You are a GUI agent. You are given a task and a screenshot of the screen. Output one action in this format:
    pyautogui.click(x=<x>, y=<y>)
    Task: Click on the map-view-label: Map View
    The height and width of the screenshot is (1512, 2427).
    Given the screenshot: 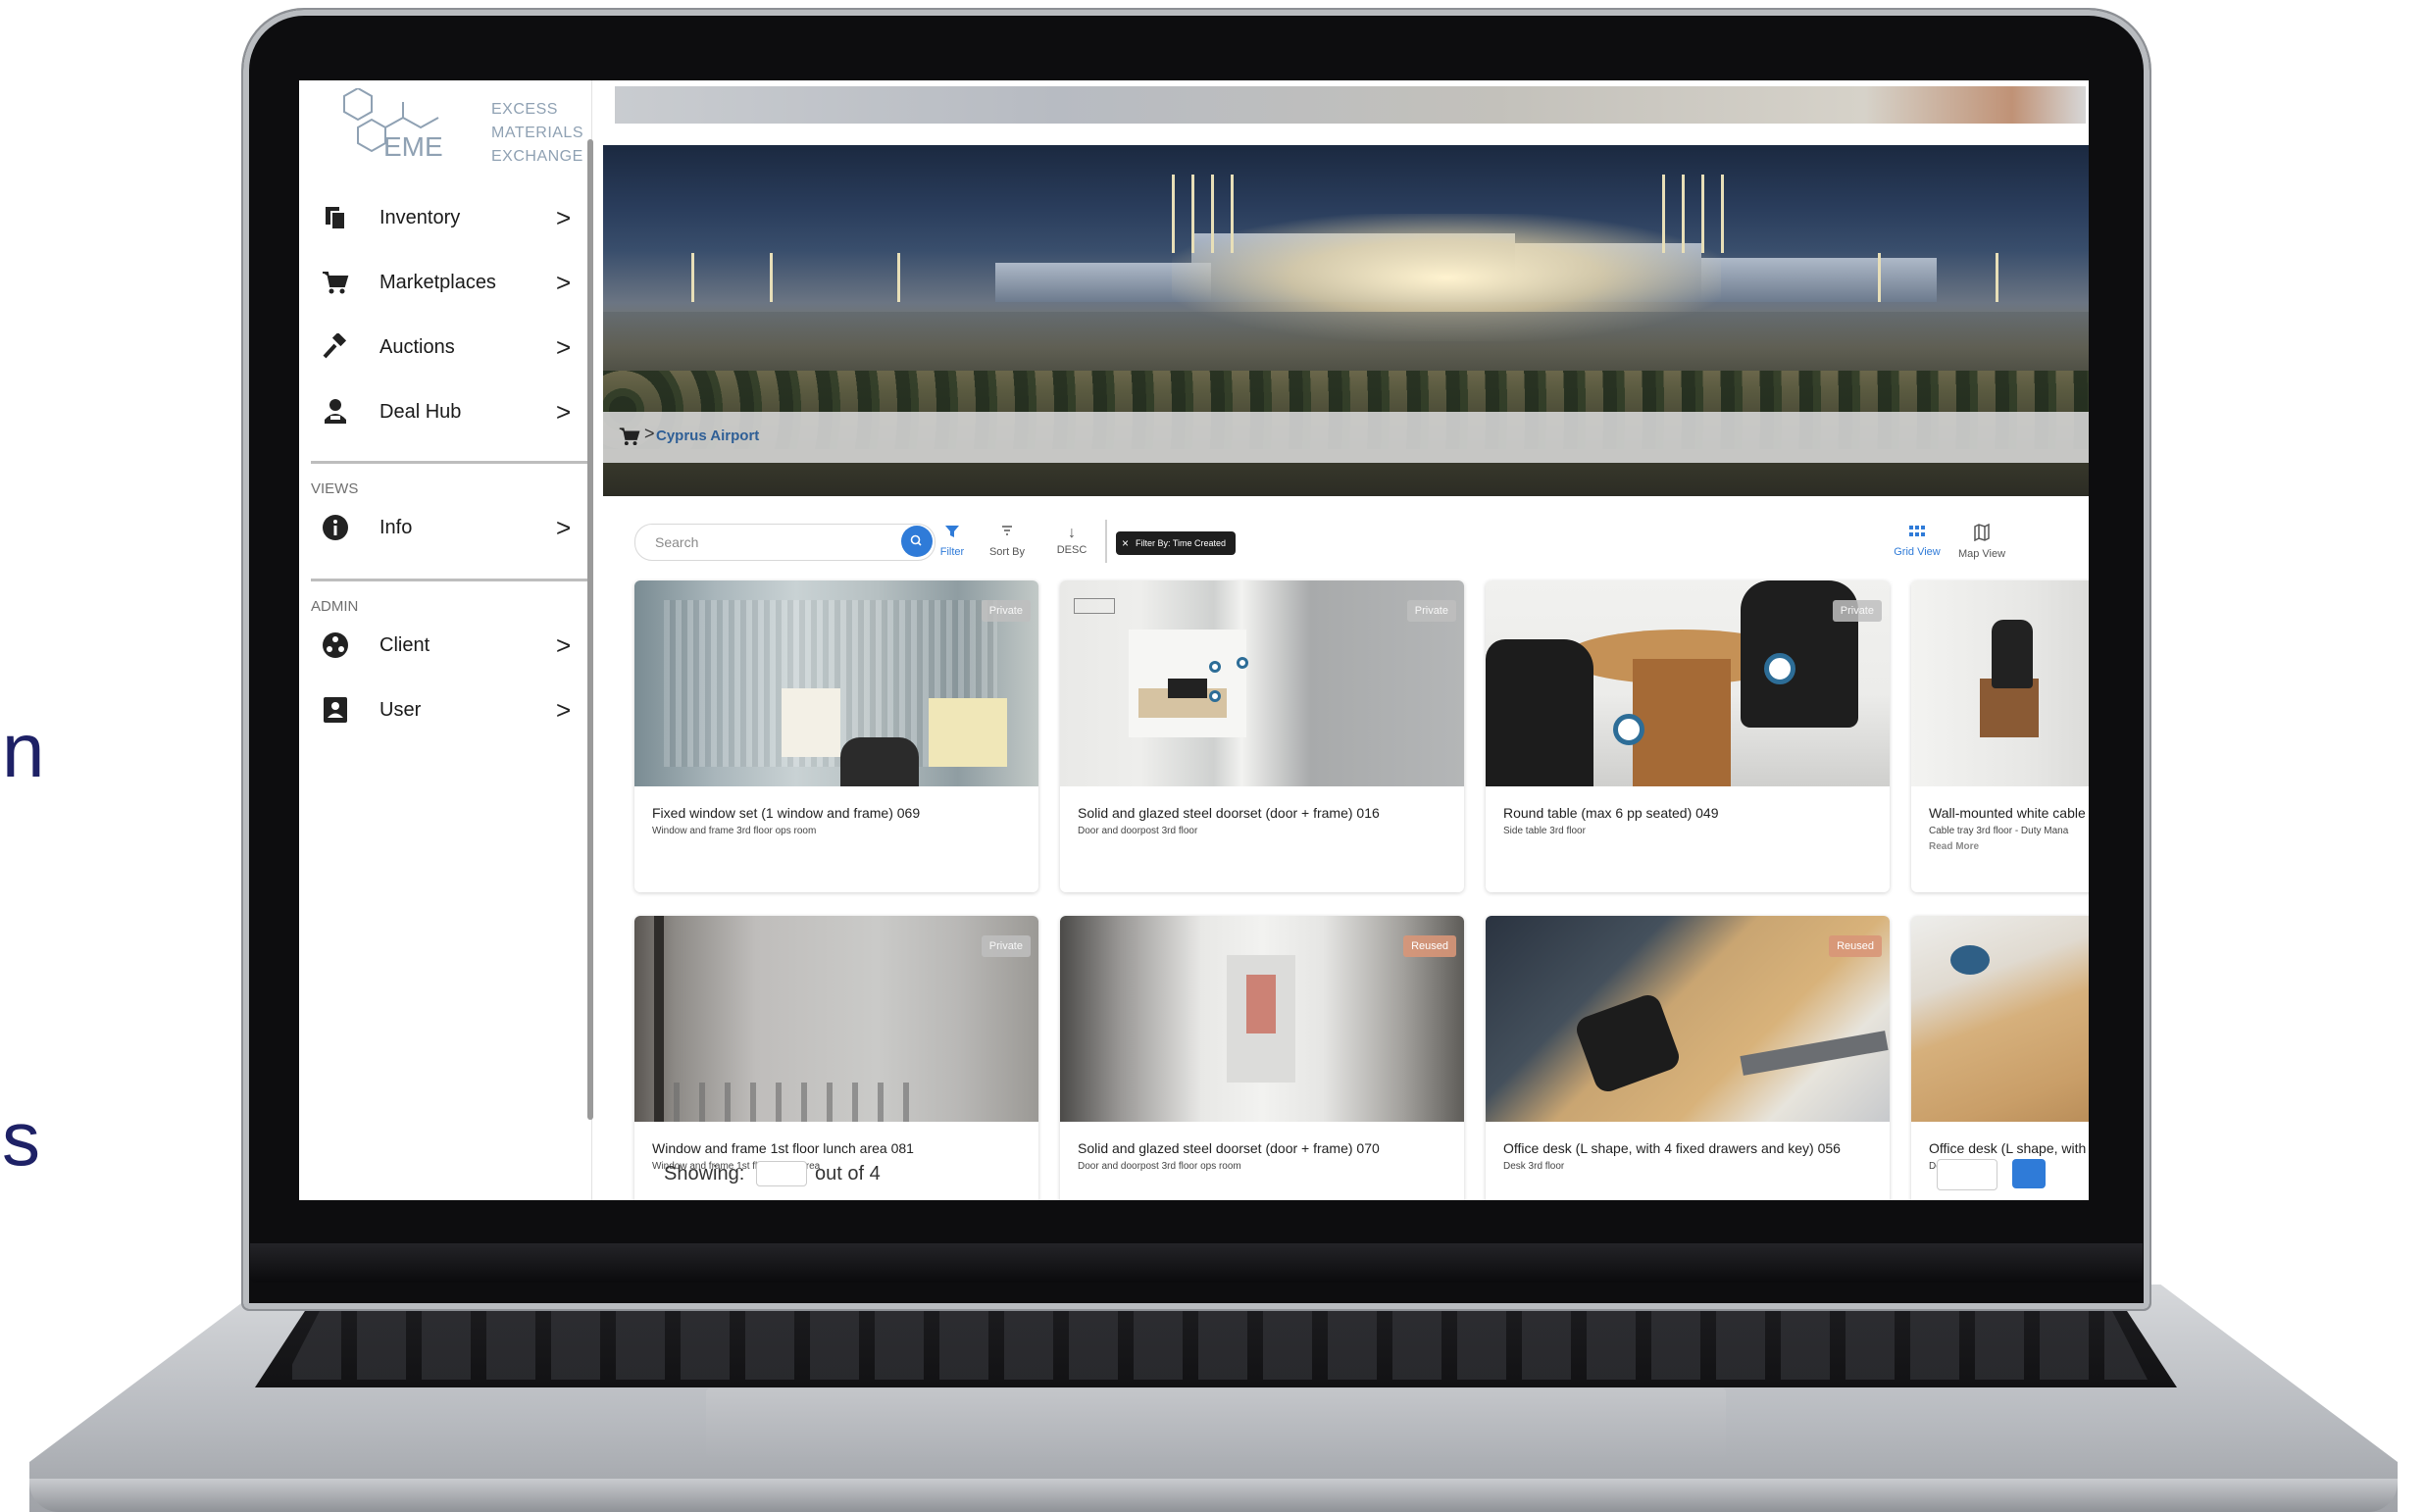 What is the action you would take?
    pyautogui.click(x=1981, y=554)
    